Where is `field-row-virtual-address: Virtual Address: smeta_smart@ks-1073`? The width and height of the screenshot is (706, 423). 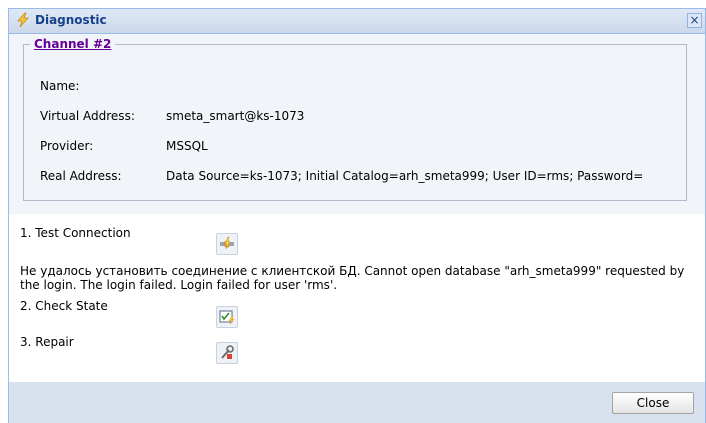 field-row-virtual-address: Virtual Address: smeta_smart@ks-1073 is located at coordinates (172, 116).